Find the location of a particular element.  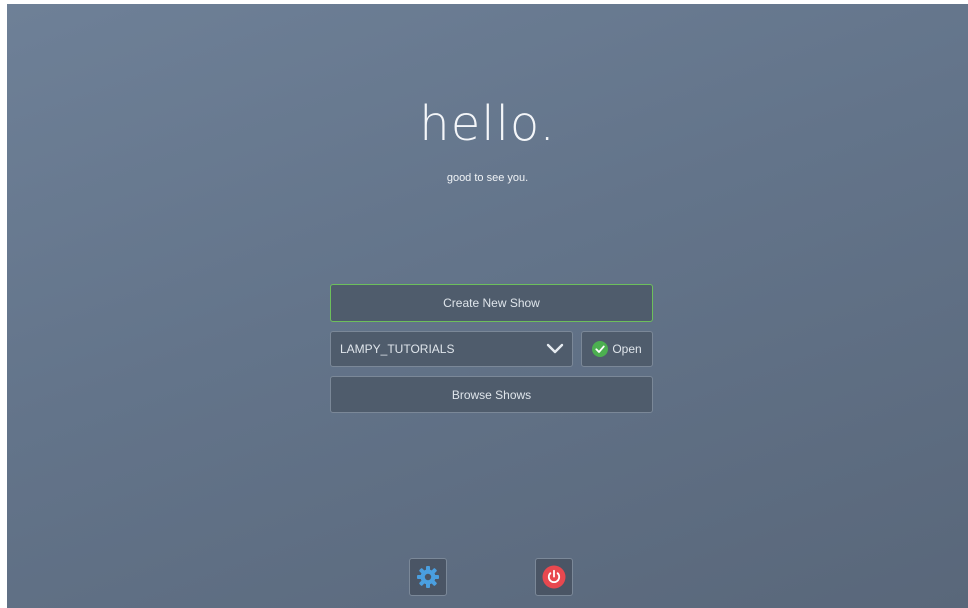

greeting-subtitle: good to see you. is located at coordinates (487, 178).